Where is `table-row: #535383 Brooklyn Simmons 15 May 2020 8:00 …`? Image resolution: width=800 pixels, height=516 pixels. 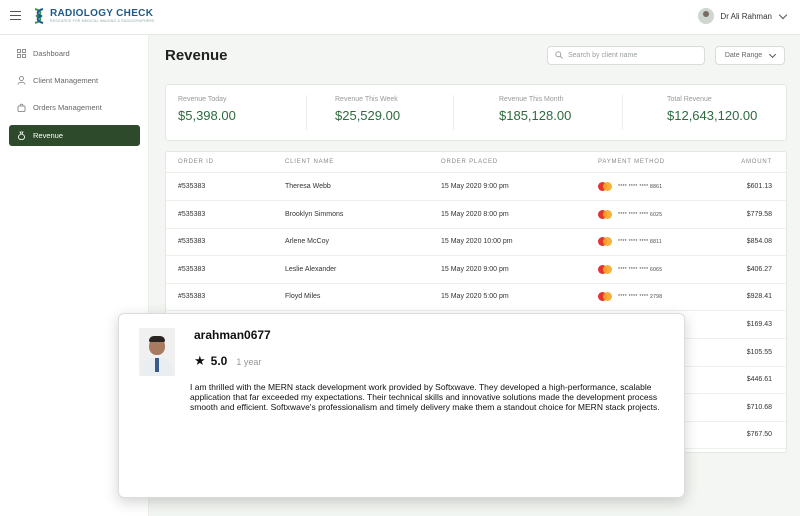
table-row: #535383 Brooklyn Simmons 15 May 2020 8:00 … is located at coordinates (476, 215).